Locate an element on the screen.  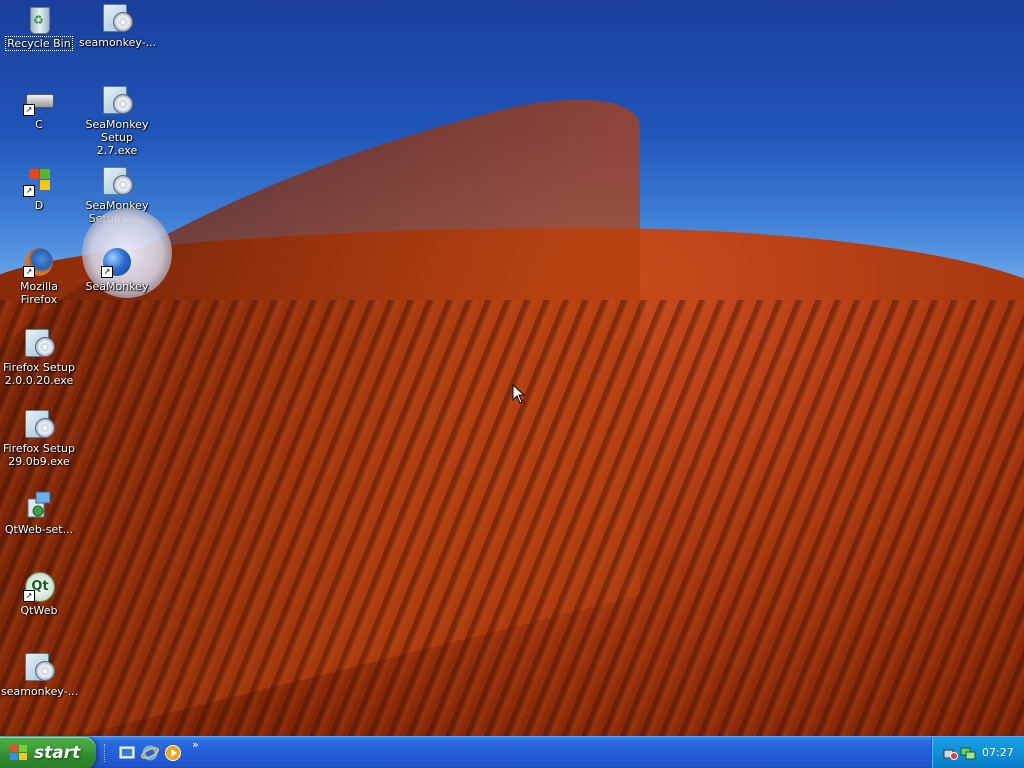
desktop-icon-qtweb: Qt ↗ QtWeb is located at coordinates (39, 593).